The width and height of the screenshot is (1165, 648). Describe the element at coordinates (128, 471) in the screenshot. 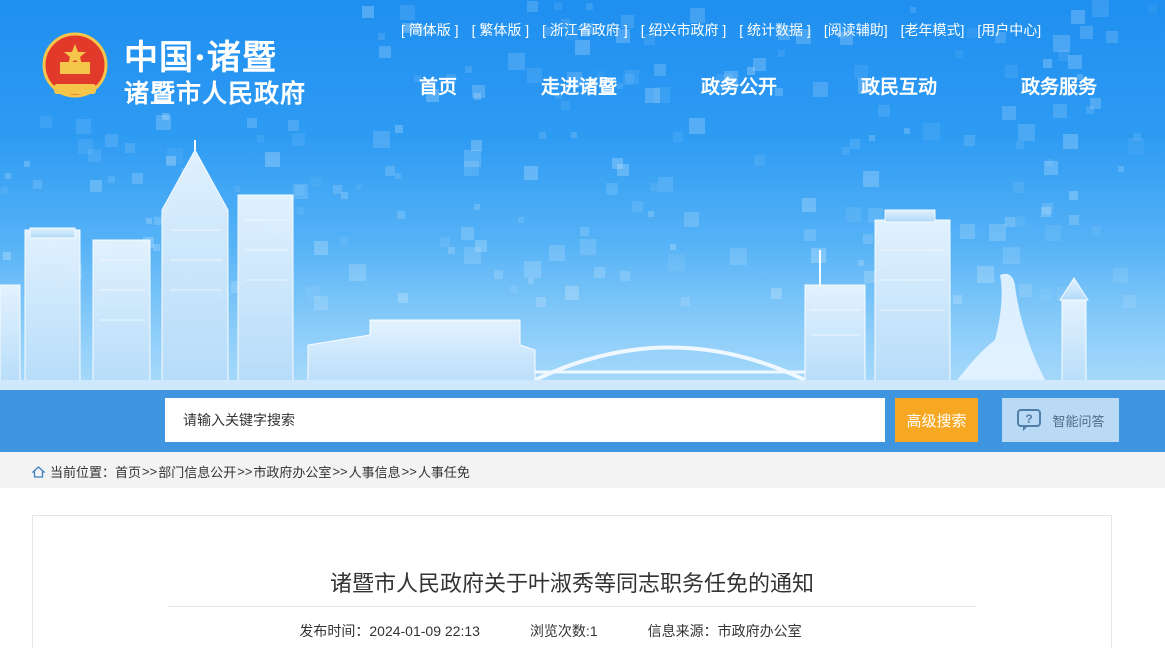

I see `breadcrumb-home: 首页` at that location.